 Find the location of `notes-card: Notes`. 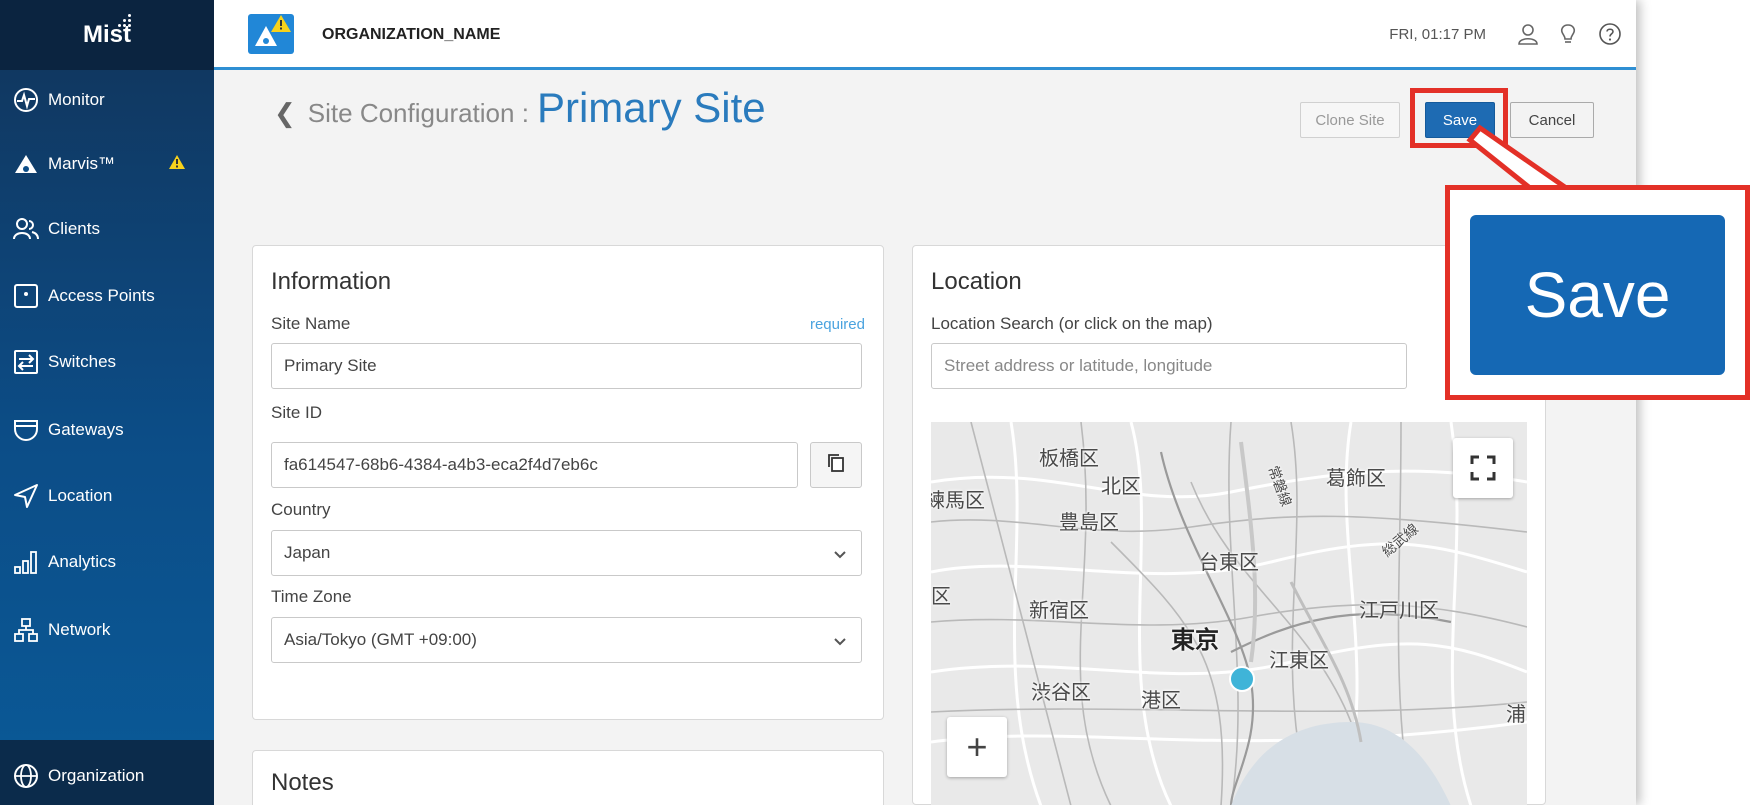

notes-card: Notes is located at coordinates (568, 777).